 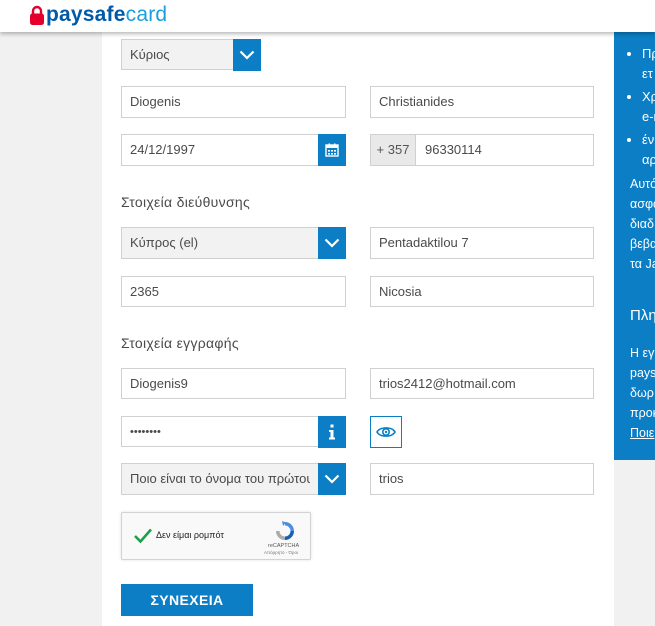 I want to click on first-name-value: Diogenis, so click(x=155, y=101).